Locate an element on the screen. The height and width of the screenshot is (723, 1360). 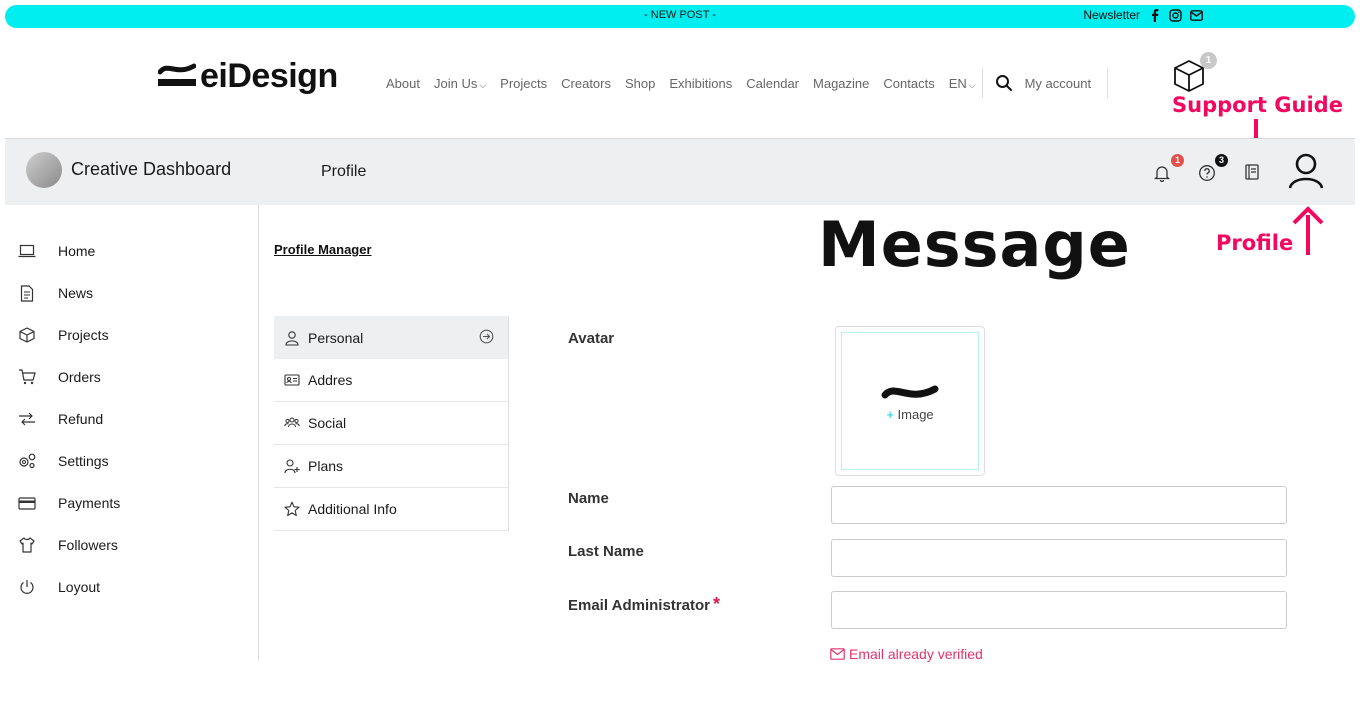
add-image-text: Image is located at coordinates (915, 414).